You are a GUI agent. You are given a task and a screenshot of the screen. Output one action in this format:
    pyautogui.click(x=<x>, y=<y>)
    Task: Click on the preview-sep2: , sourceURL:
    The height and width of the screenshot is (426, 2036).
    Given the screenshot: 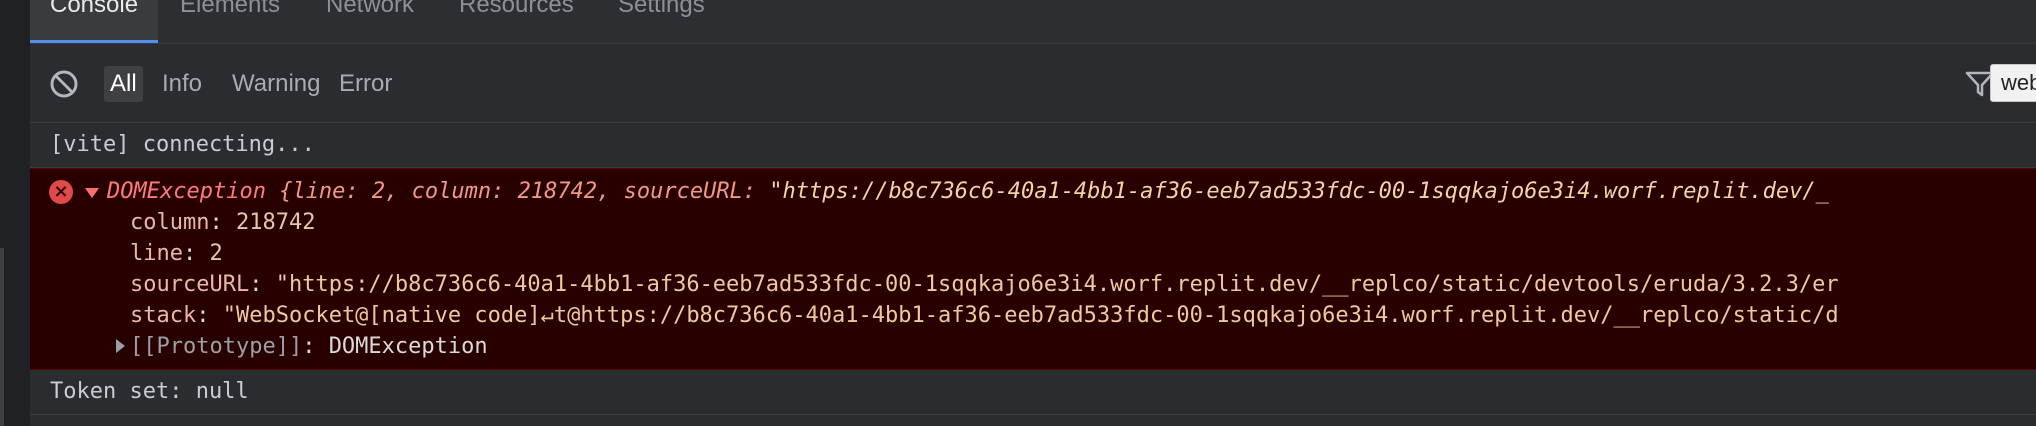 What is the action you would take?
    pyautogui.click(x=683, y=191)
    